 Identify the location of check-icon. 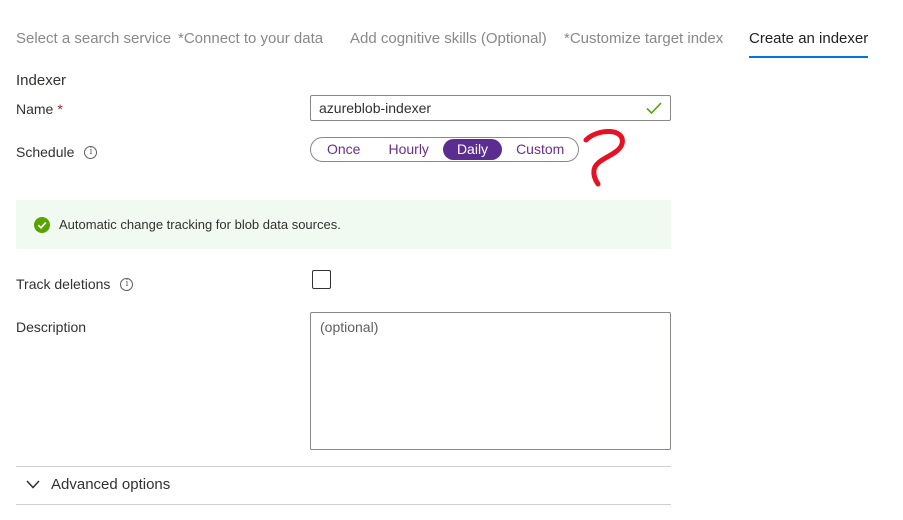
(654, 108).